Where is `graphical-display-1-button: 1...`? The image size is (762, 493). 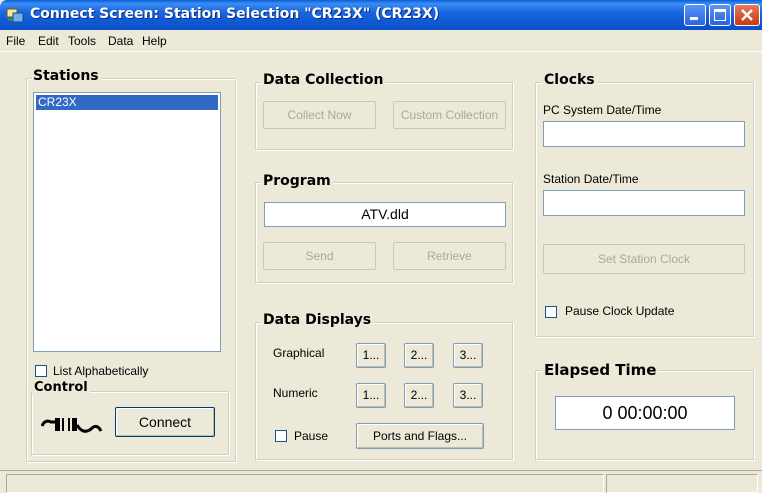
graphical-display-1-button: 1... is located at coordinates (371, 355).